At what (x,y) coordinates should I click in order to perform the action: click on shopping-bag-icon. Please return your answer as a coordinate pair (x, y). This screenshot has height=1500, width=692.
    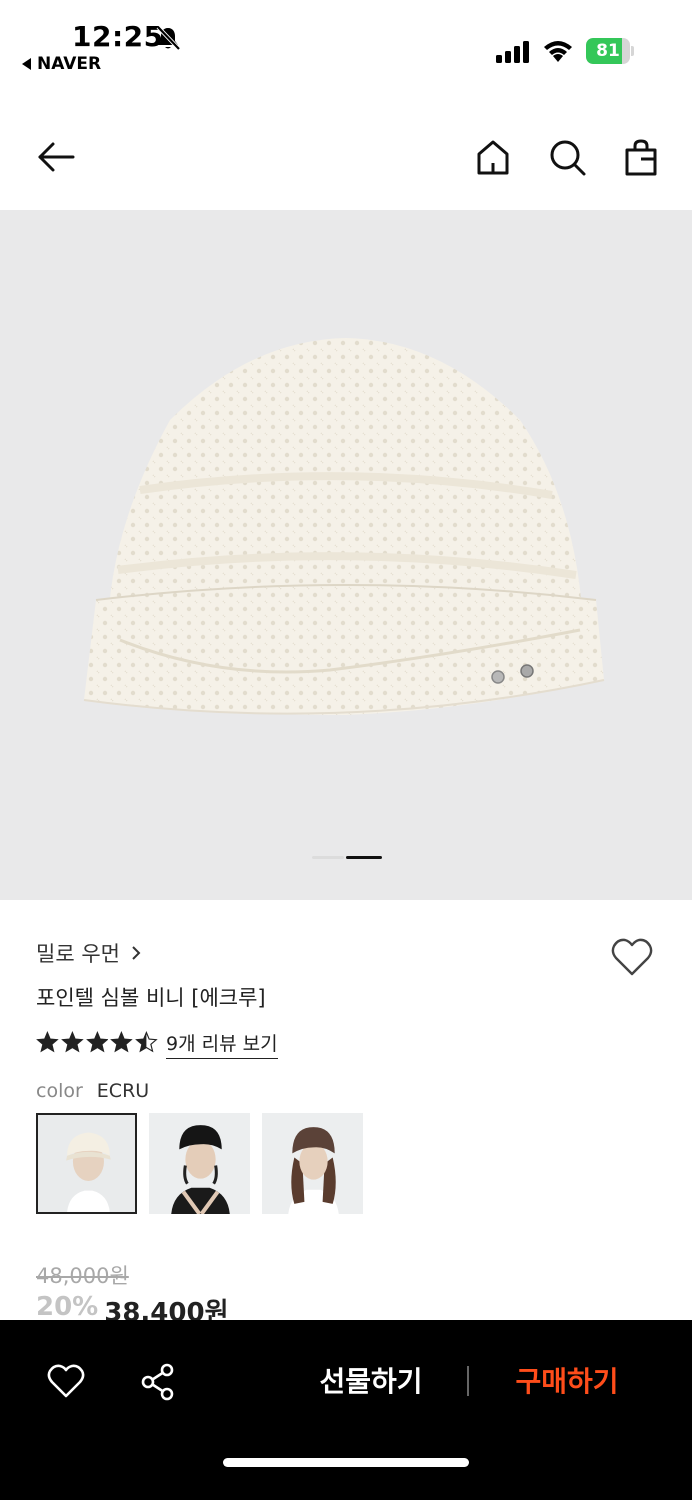
    Looking at the image, I should click on (641, 157).